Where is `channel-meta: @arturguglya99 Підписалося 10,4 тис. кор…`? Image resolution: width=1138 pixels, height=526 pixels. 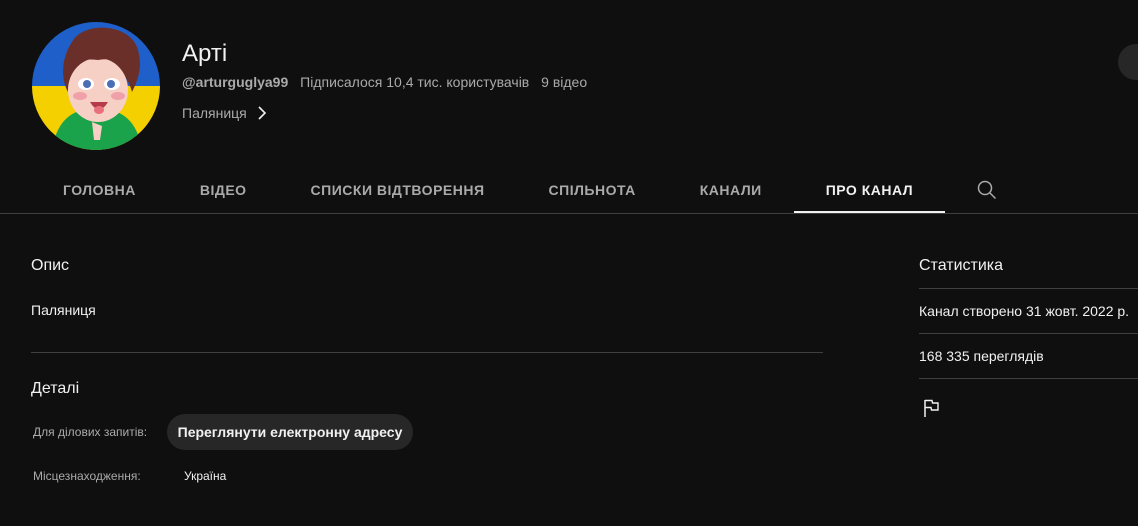
channel-meta: @arturguglya99 Підписалося 10,4 тис. кор… is located at coordinates (384, 82).